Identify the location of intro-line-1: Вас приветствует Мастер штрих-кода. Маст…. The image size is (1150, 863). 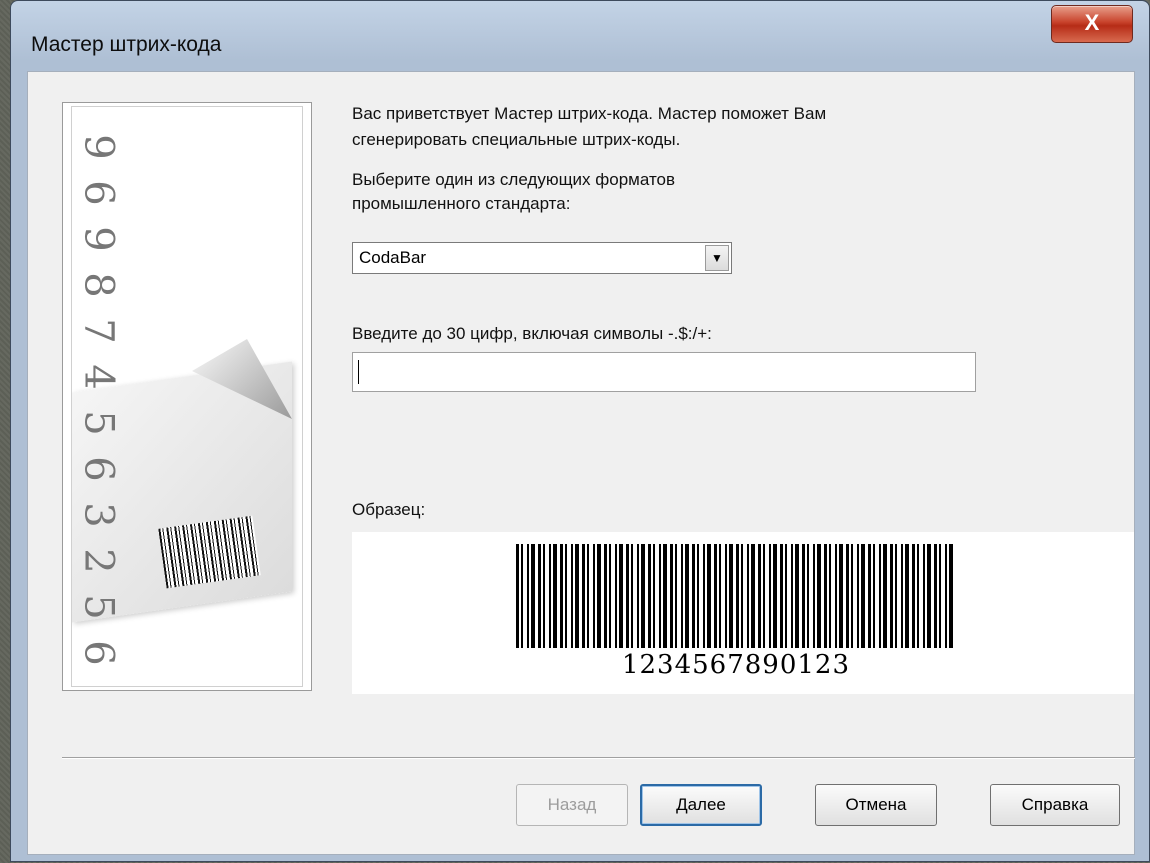
(589, 113).